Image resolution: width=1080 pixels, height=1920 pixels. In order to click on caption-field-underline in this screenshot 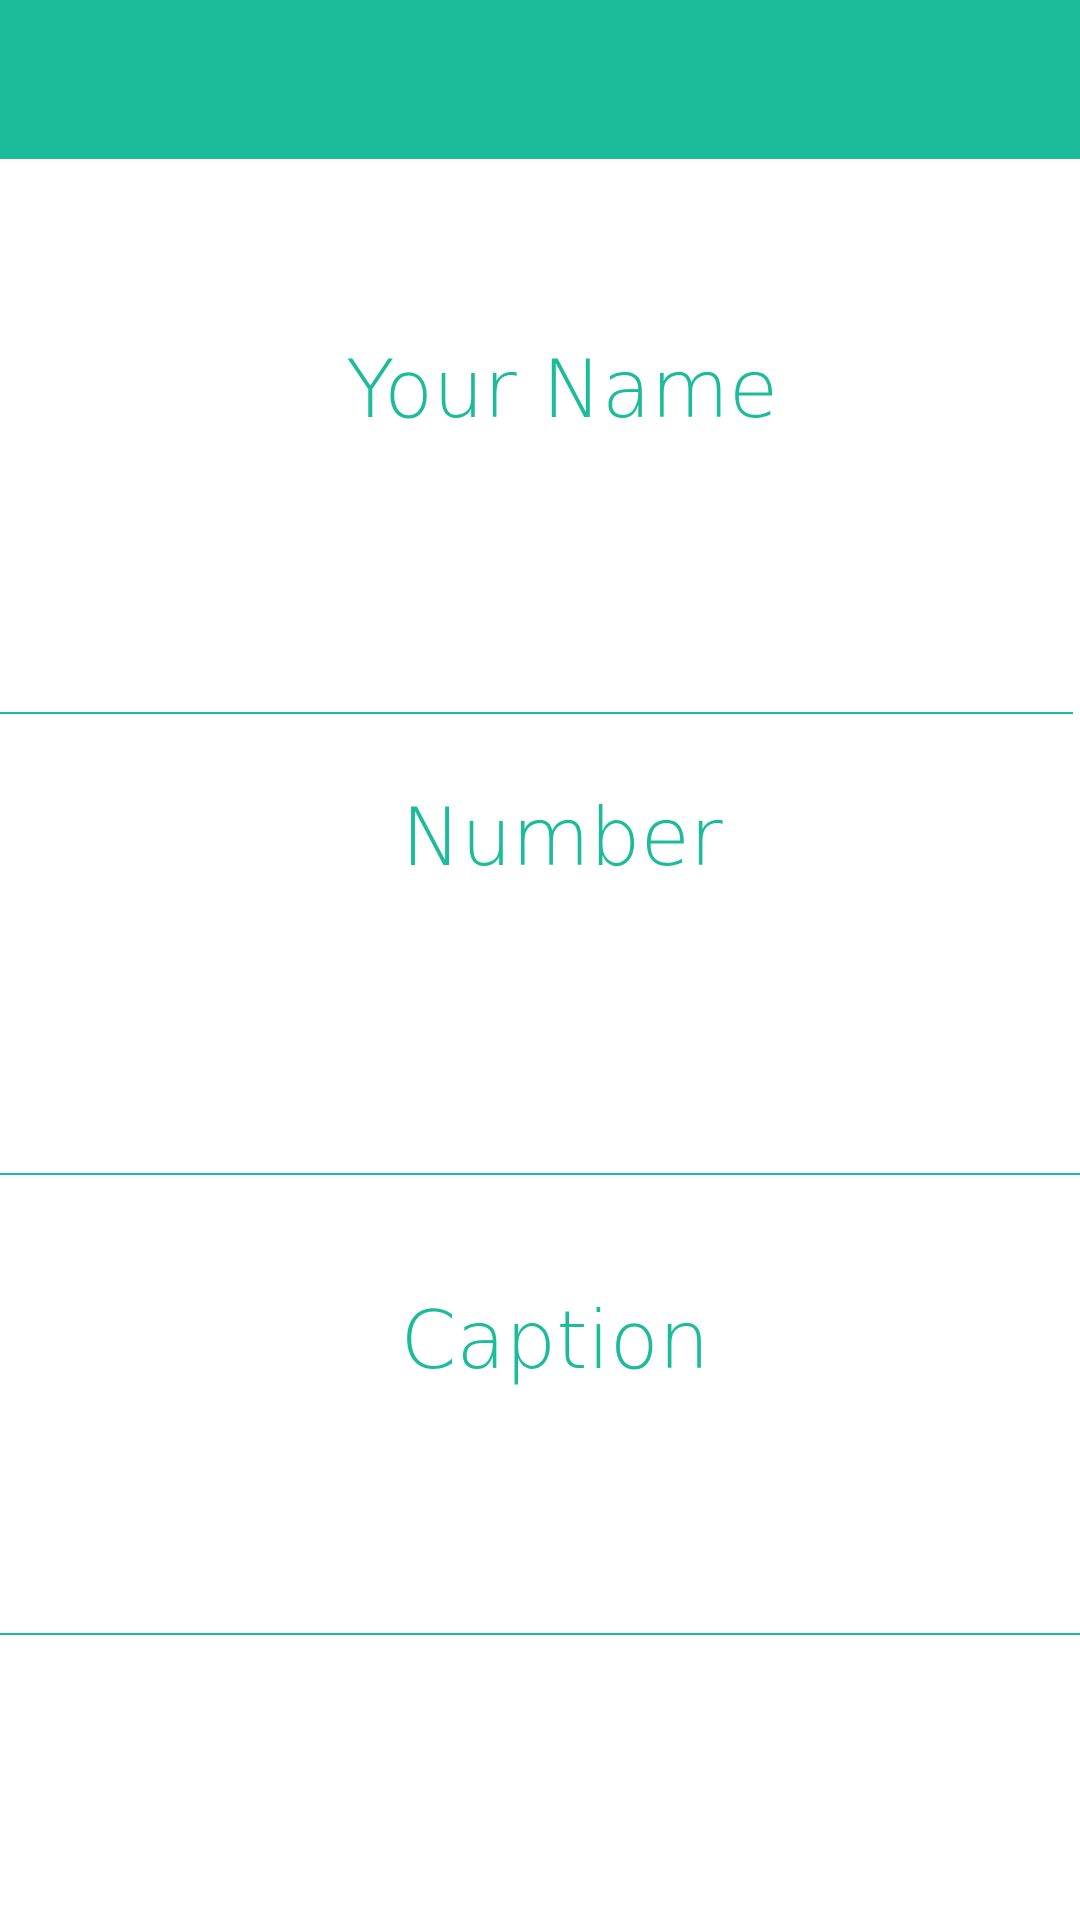, I will do `click(540, 1634)`.